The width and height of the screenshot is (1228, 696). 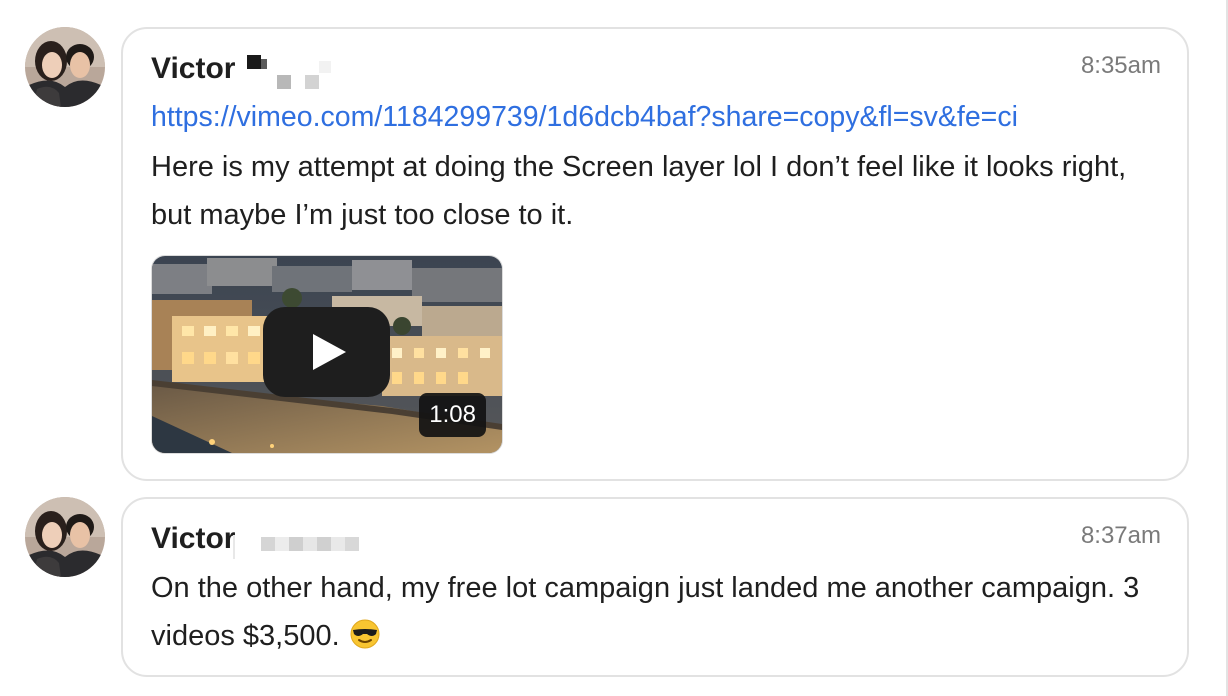 I want to click on video-thumbnail: 1:08, so click(x=327, y=354).